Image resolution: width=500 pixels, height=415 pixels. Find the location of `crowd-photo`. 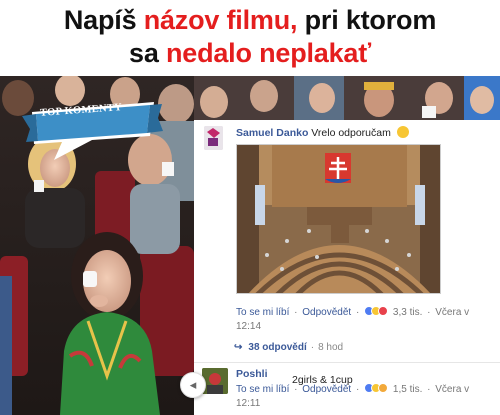

crowd-photo is located at coordinates (347, 98).